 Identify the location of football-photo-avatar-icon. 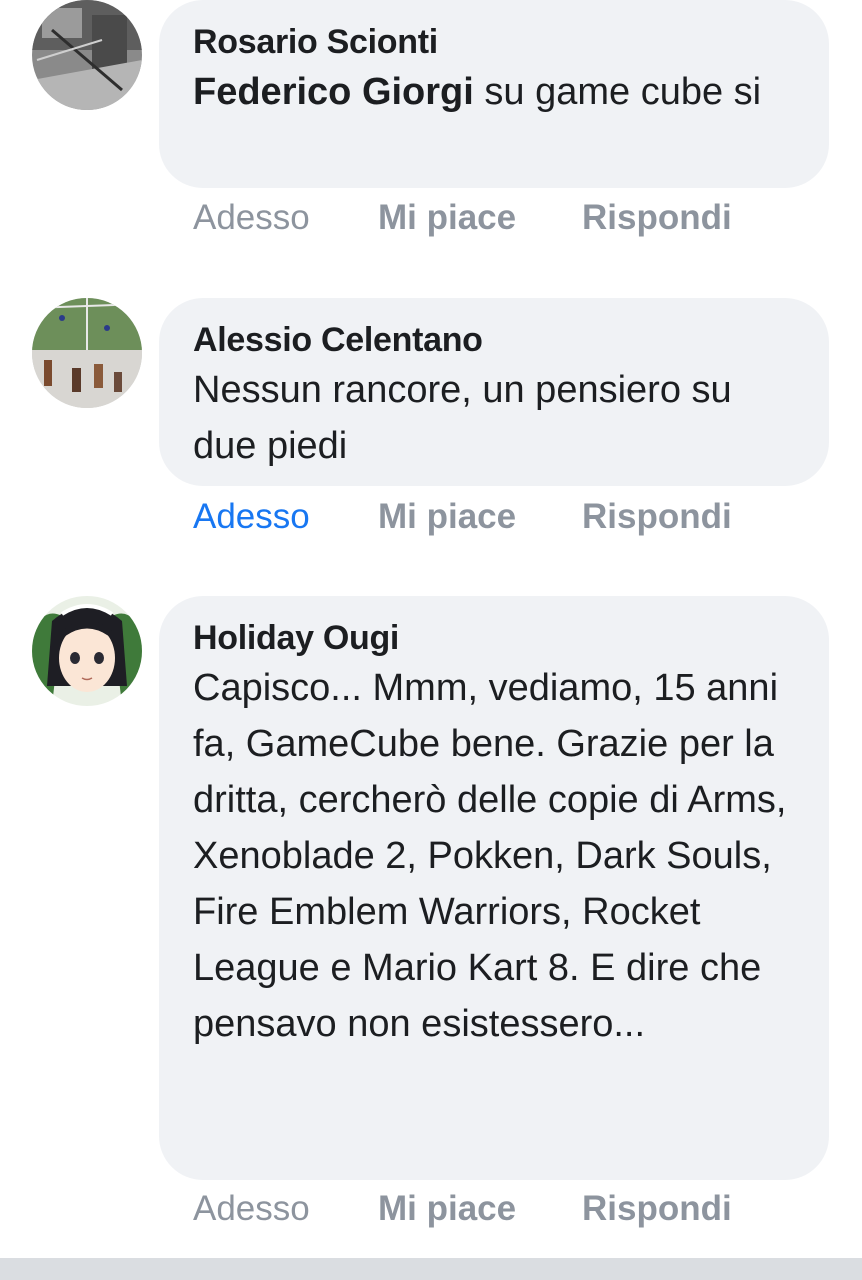
(87, 353).